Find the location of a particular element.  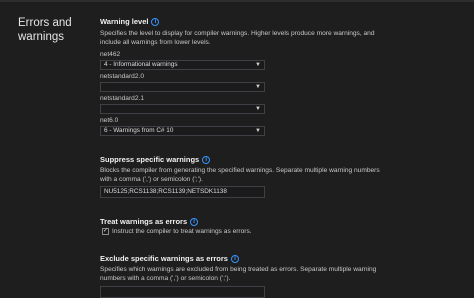

checkmark-icon: ✓ is located at coordinates (106, 231).